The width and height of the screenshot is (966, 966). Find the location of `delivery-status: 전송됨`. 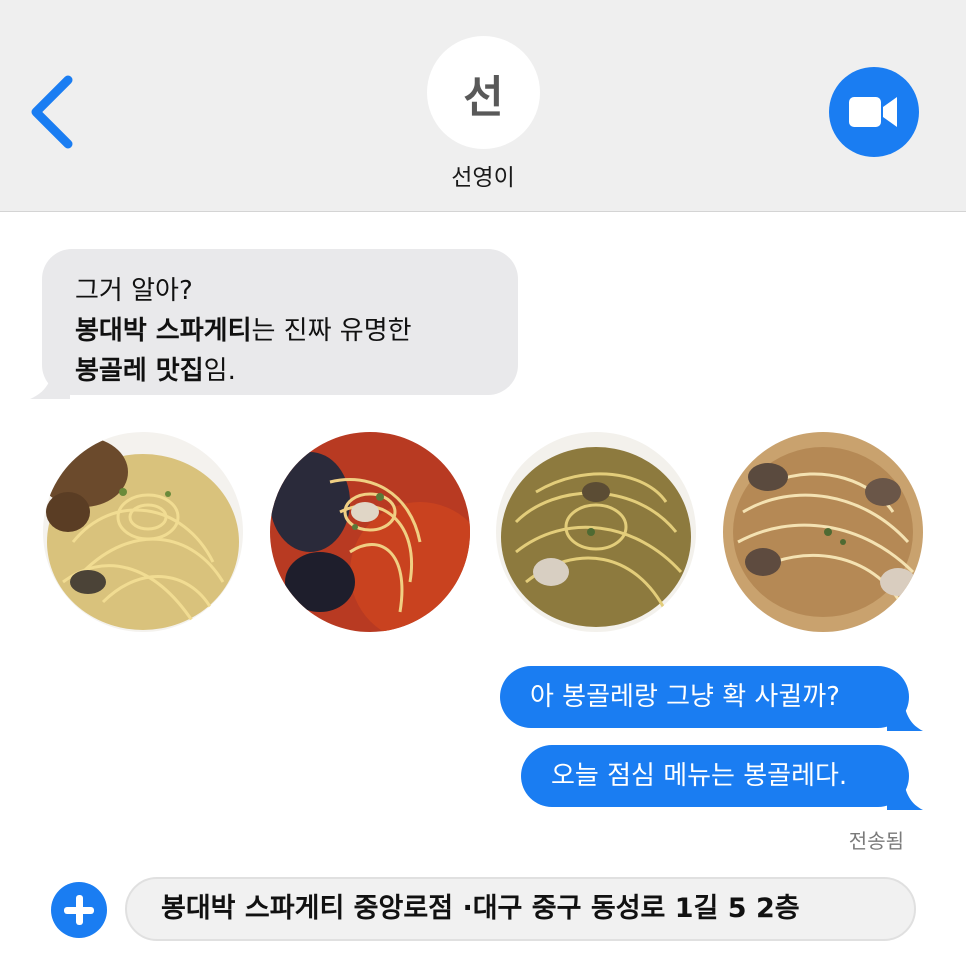

delivery-status: 전송됨 is located at coordinates (876, 841).